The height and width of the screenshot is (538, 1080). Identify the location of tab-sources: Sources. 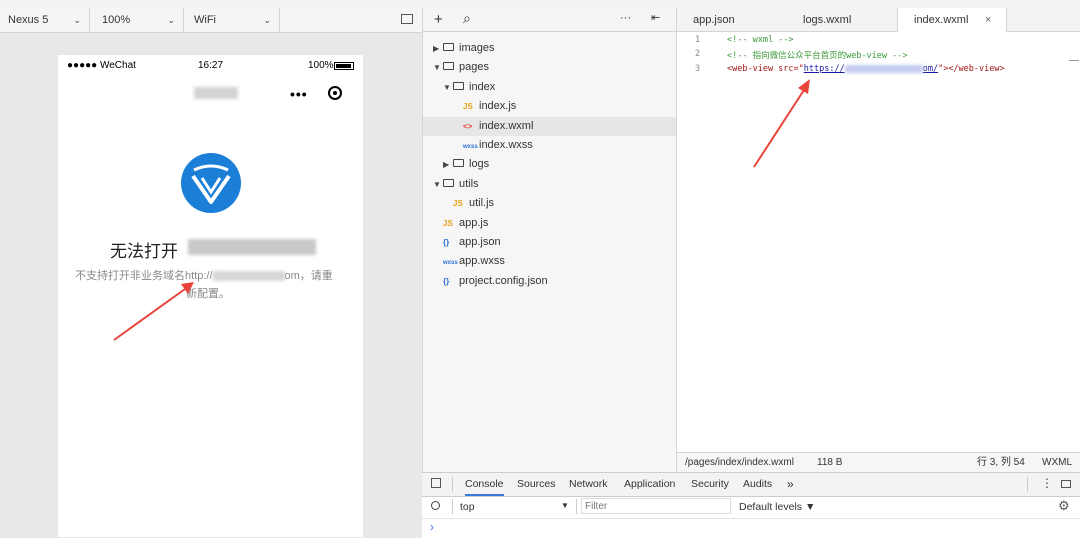
(536, 484).